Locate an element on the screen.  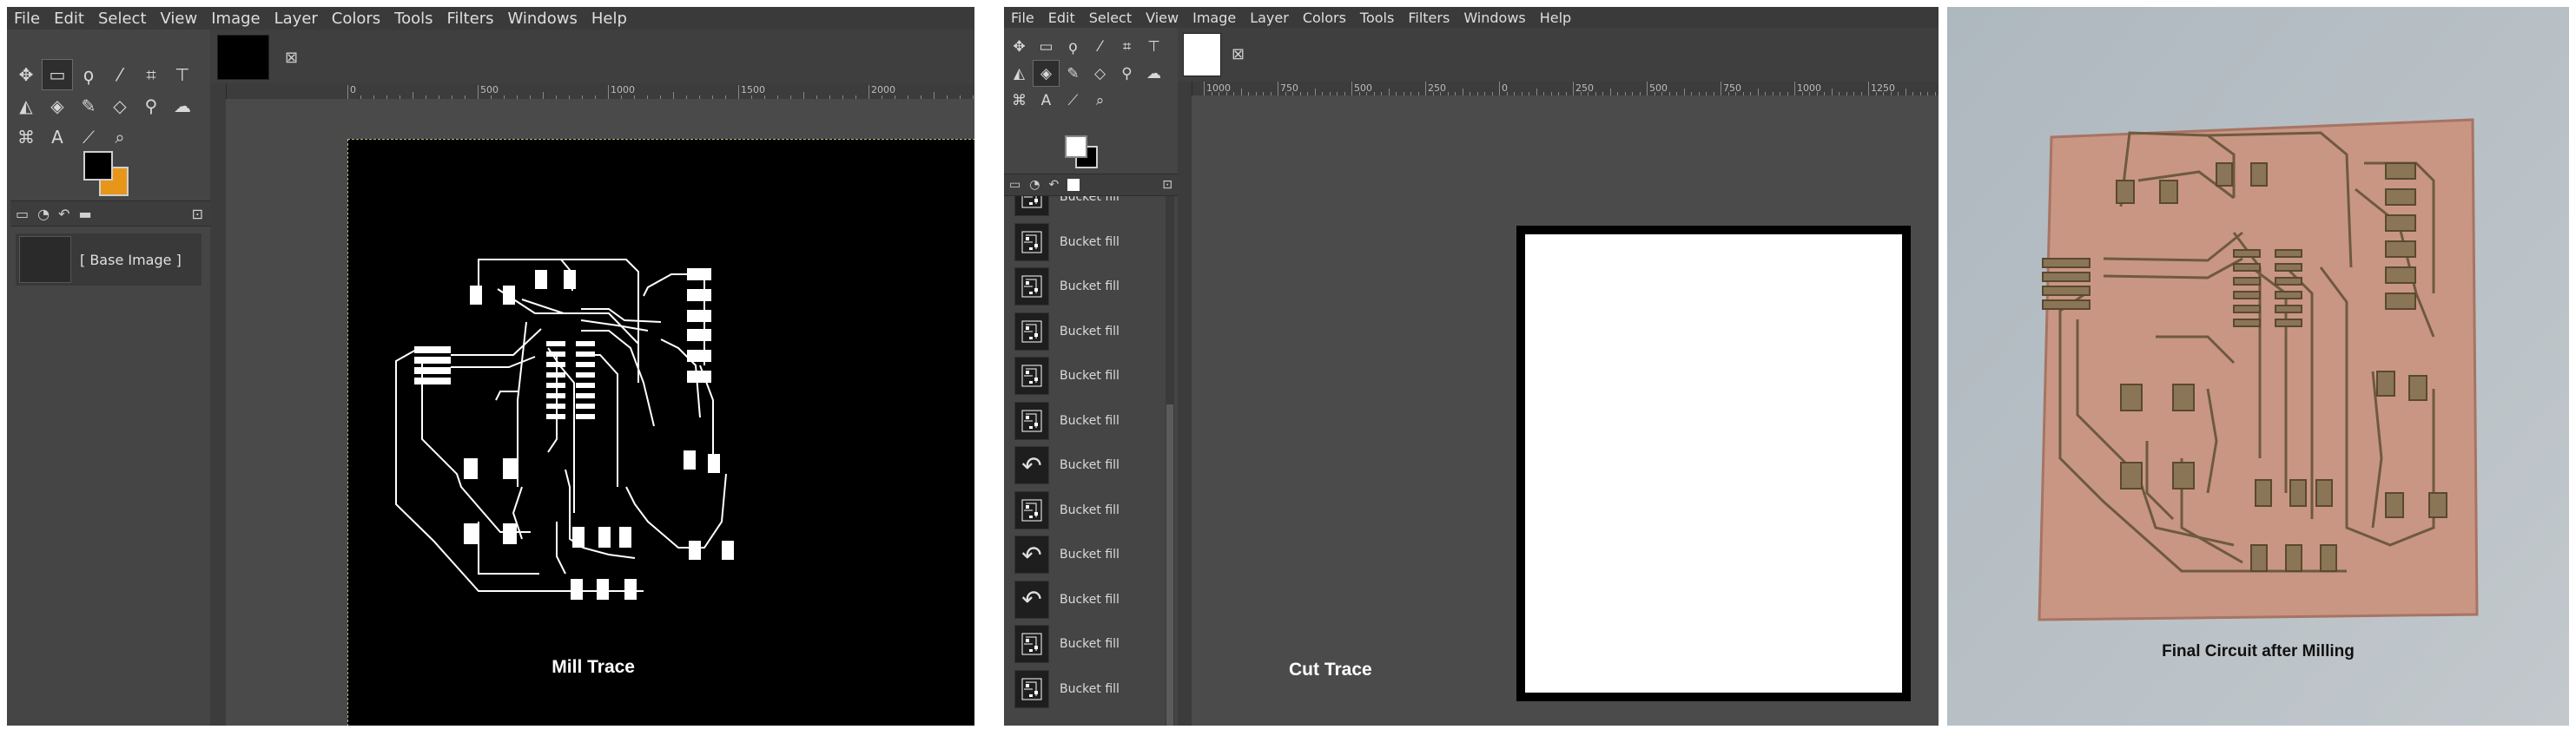
horizontal-ruler: 0 500 1000 1500 2000 is located at coordinates (600, 91).